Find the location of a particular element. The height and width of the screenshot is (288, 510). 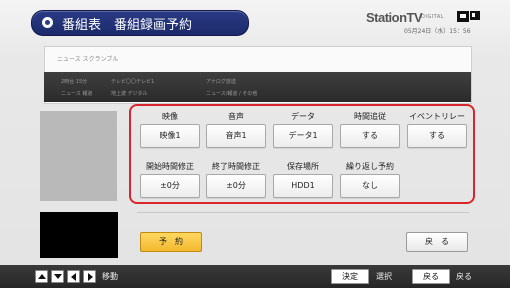

program-title: ニュース スクランブル is located at coordinates (91, 59).